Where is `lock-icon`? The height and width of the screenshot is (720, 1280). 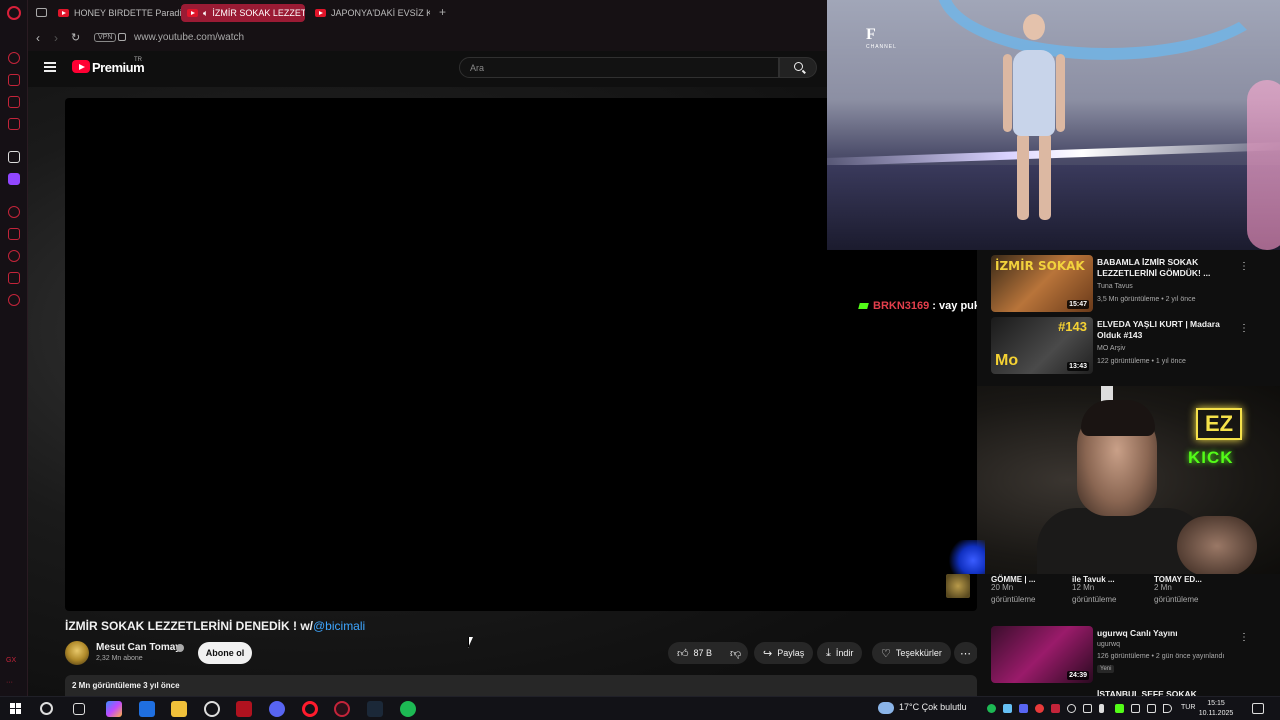
lock-icon is located at coordinates (122, 37).